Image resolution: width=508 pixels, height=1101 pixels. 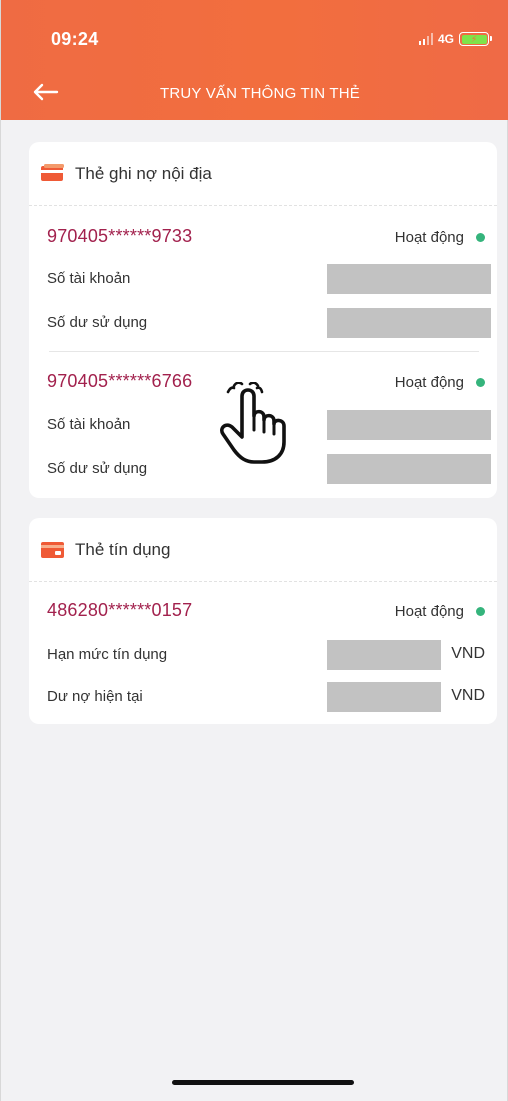 I want to click on home-indicator, so click(x=263, y=1082).